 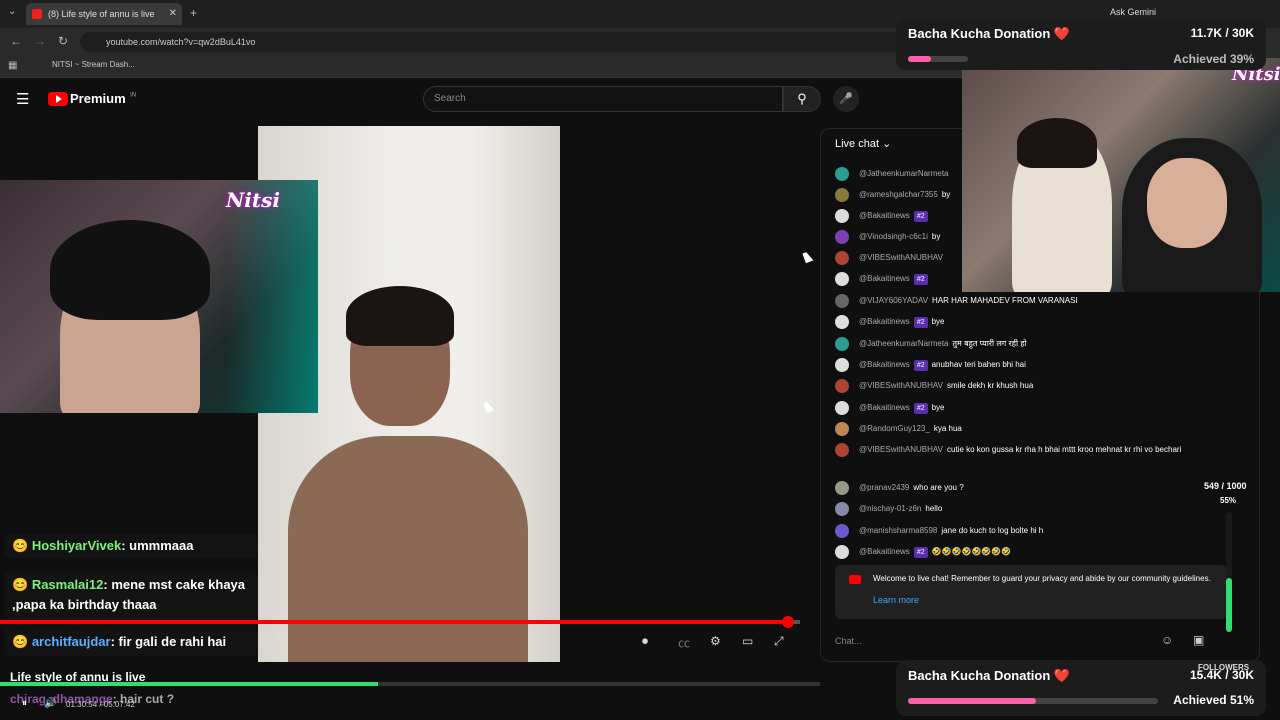 What do you see at coordinates (12, 11) in the screenshot?
I see `tab-list-icon: ⌄` at bounding box center [12, 11].